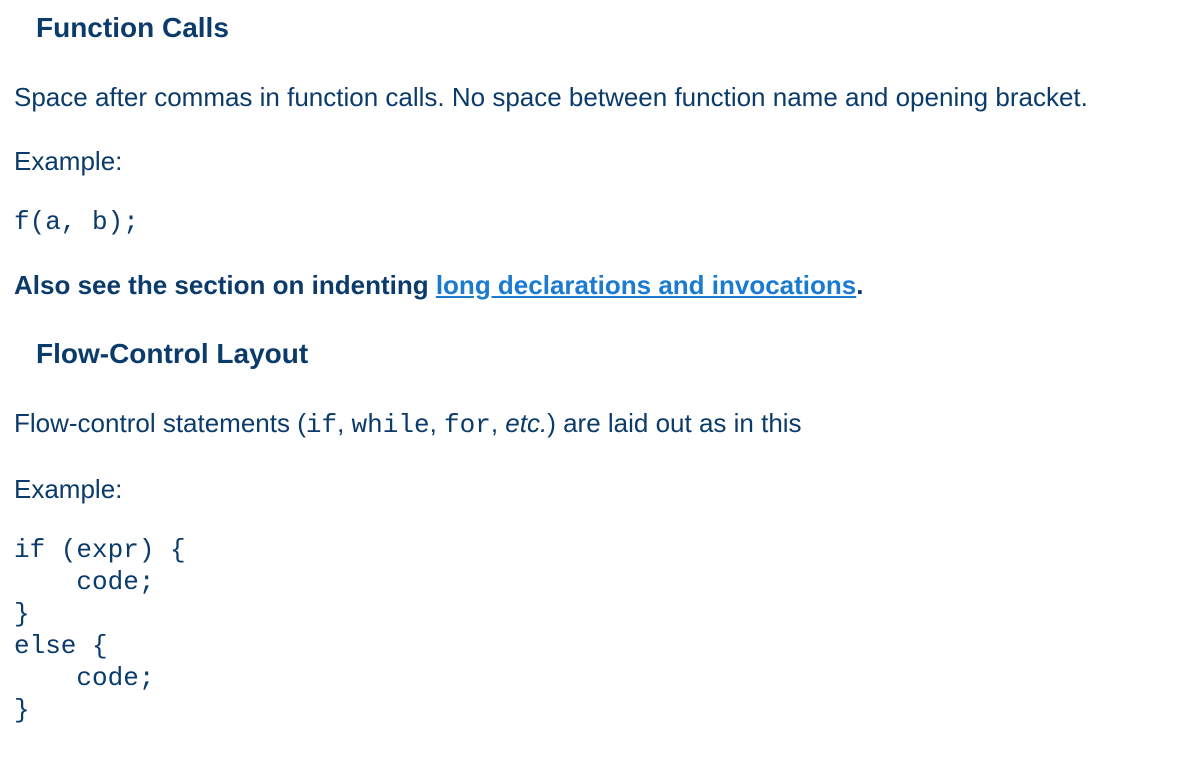  What do you see at coordinates (76, 222) in the screenshot?
I see `code-example-function-call: f(a, b);` at bounding box center [76, 222].